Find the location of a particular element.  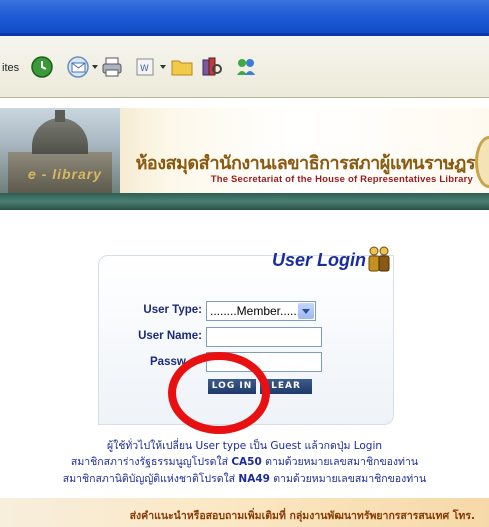

elibrary-logo-text: e - library is located at coordinates (65, 174).